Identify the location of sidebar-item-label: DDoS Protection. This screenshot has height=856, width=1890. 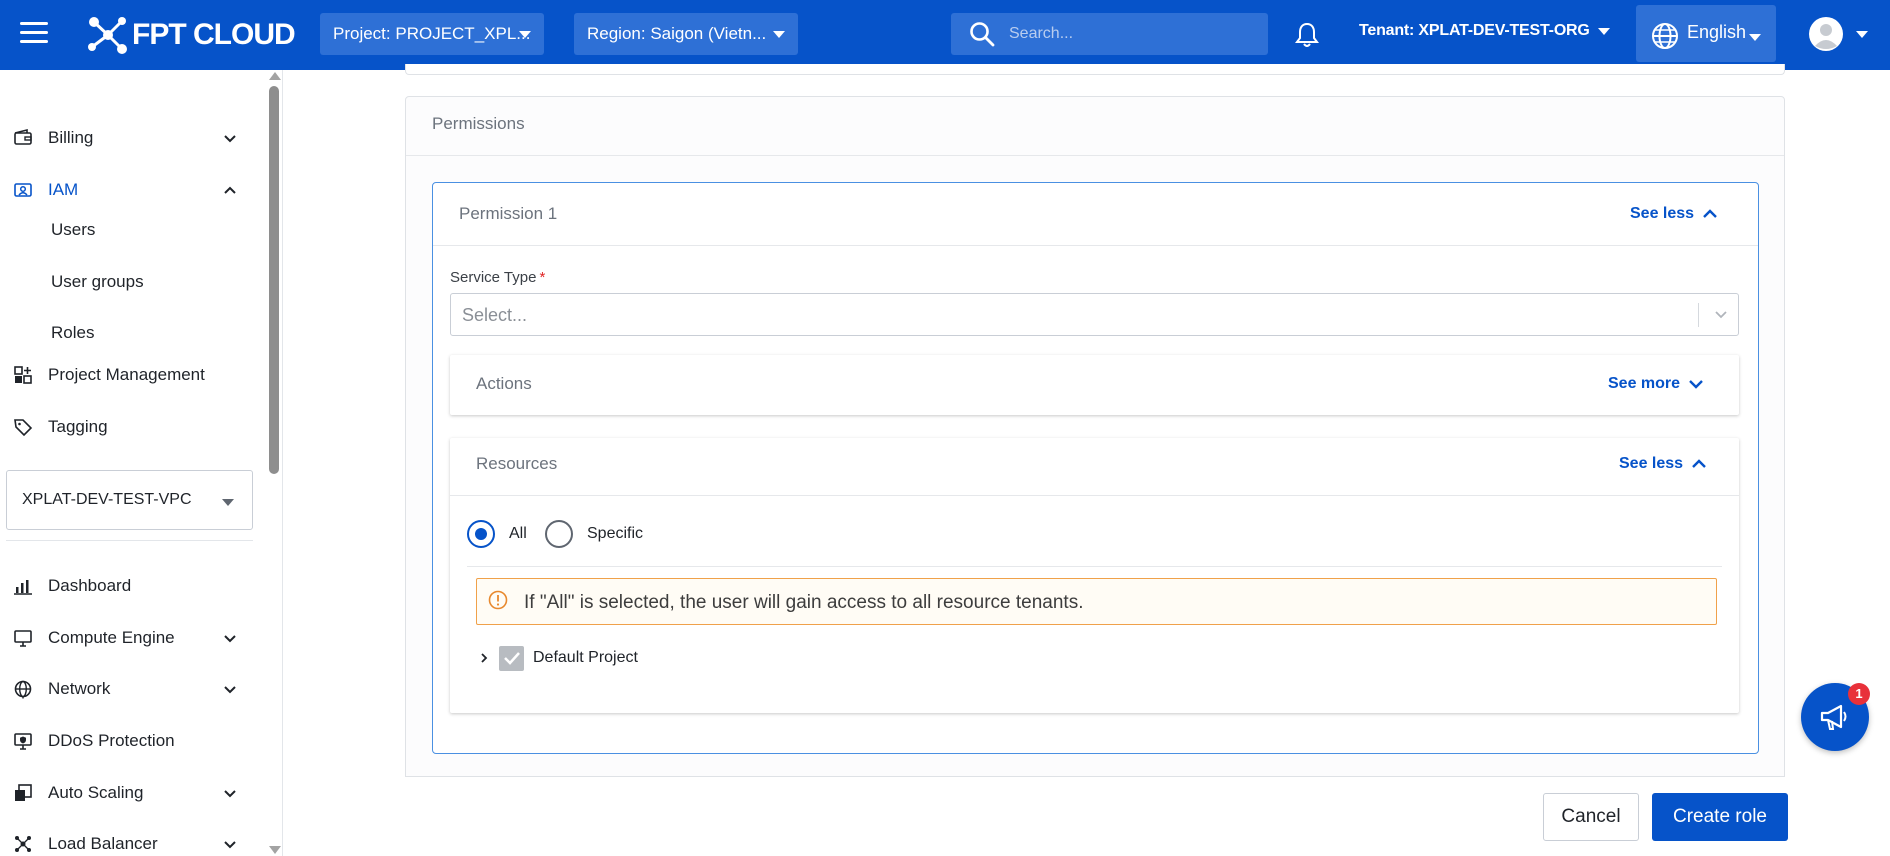
(111, 740).